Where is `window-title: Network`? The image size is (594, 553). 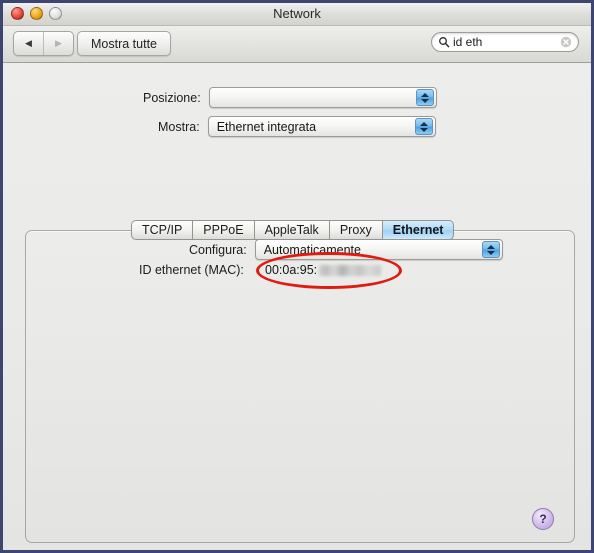 window-title: Network is located at coordinates (297, 13).